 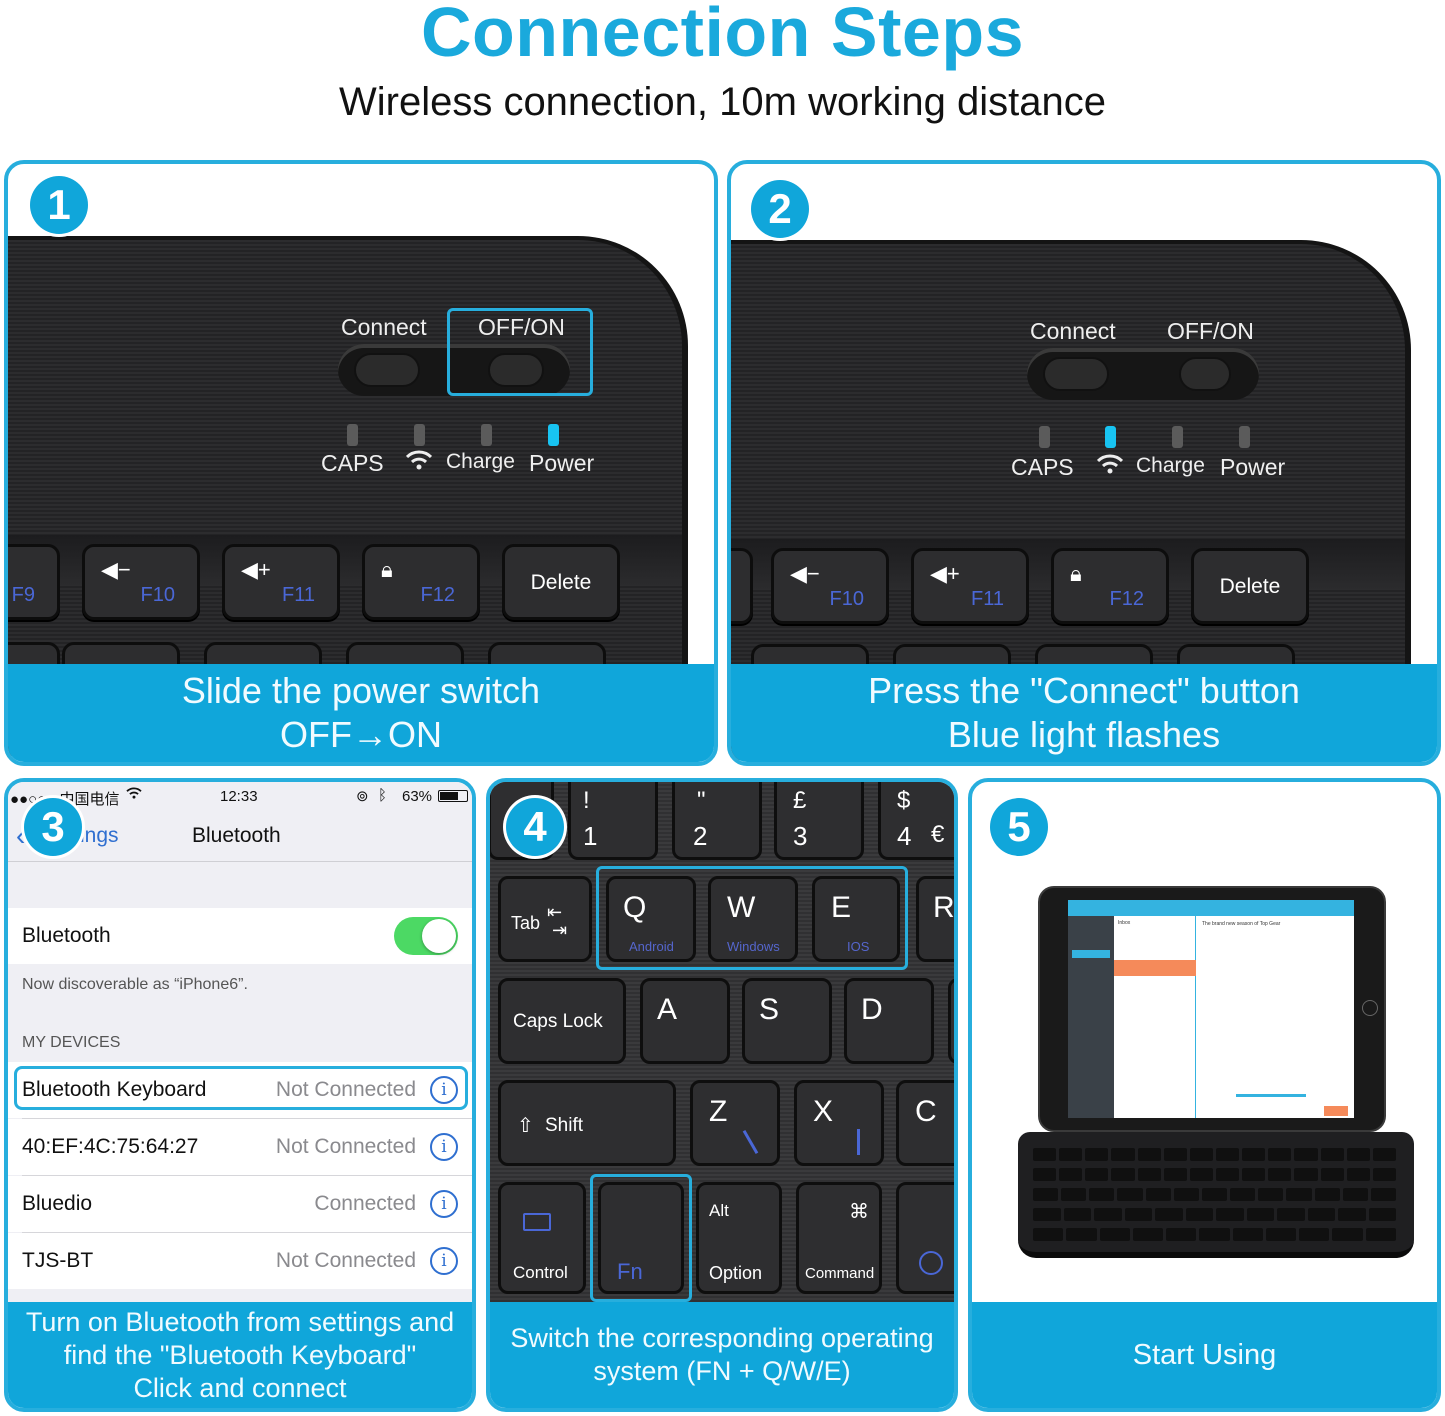 What do you see at coordinates (1170, 465) in the screenshot?
I see `charge-label: Charge` at bounding box center [1170, 465].